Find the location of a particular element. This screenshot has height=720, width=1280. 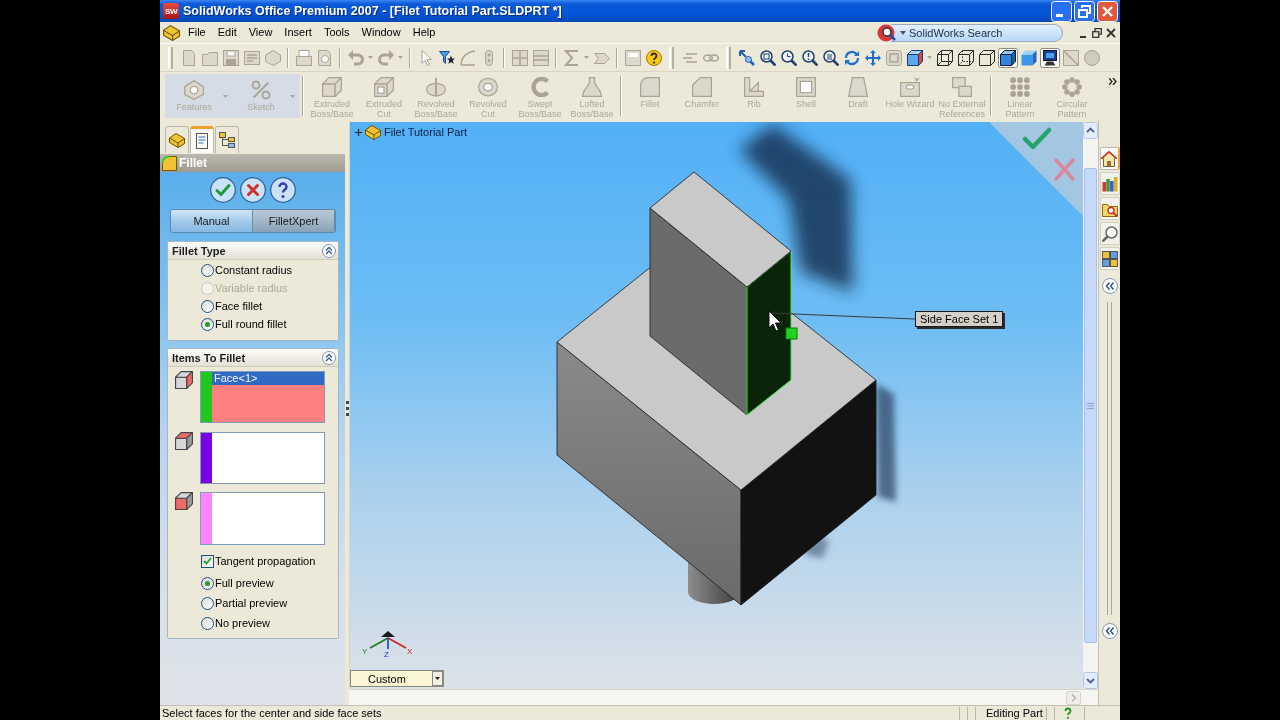

radio-option: Full round fillet is located at coordinates (244, 324).